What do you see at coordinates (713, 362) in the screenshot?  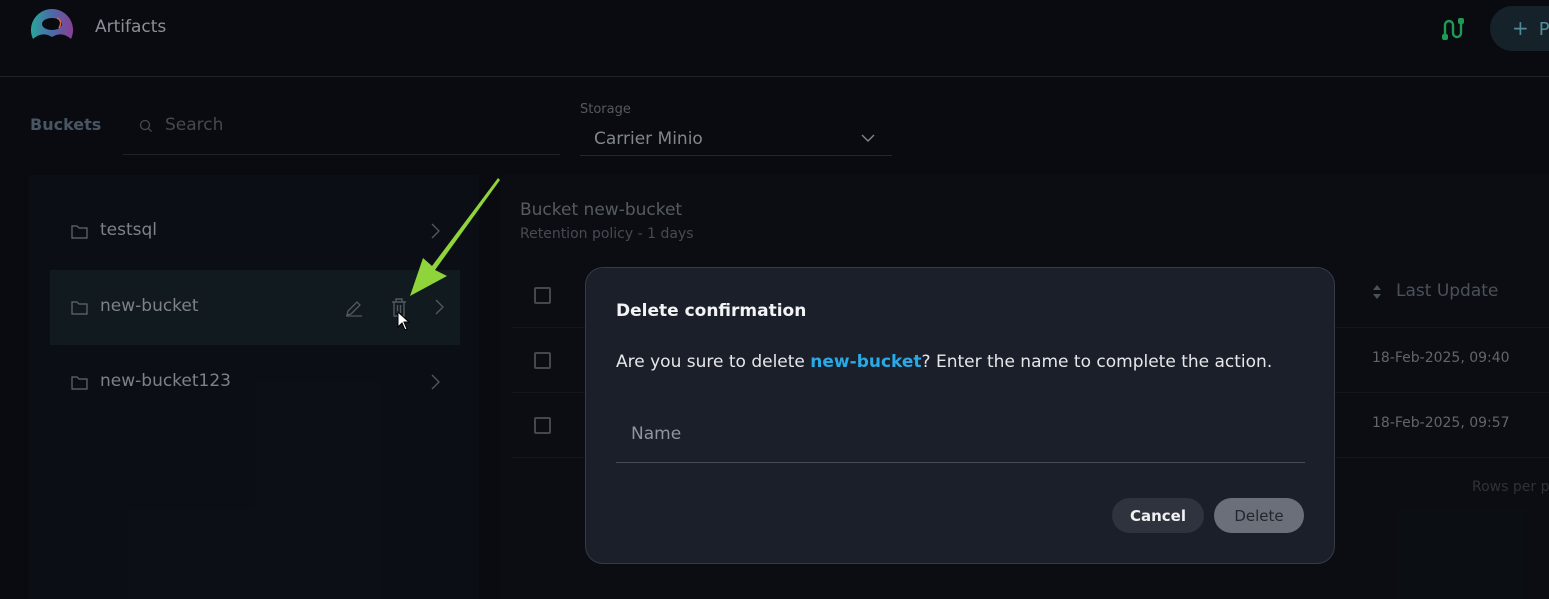 I see `message-prefix: Are you sure to delete` at bounding box center [713, 362].